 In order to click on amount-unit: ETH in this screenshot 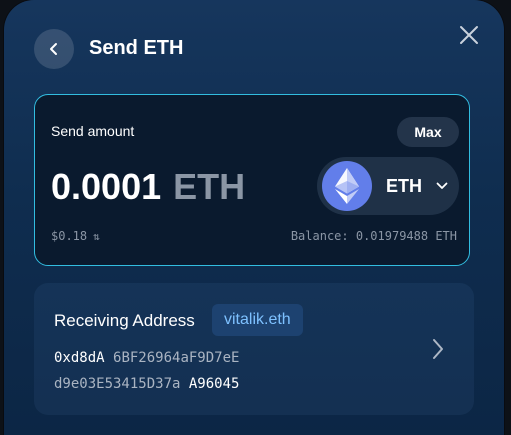, I will do `click(209, 186)`.